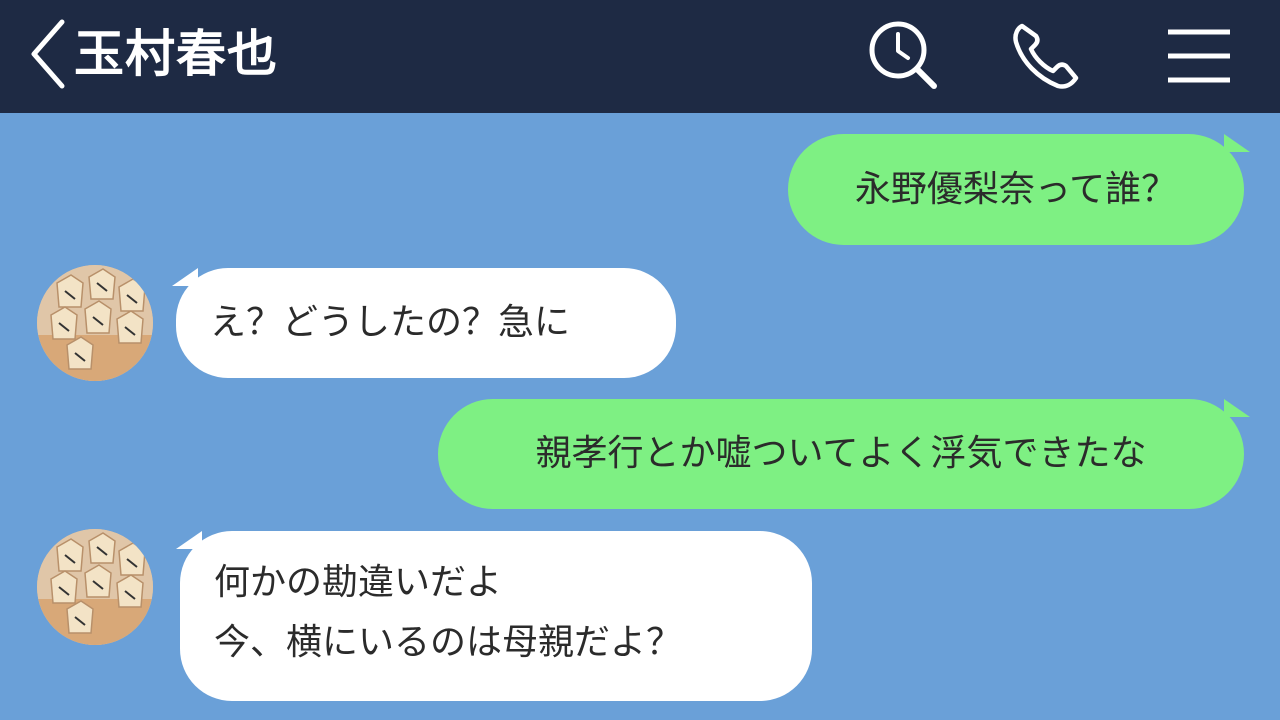  What do you see at coordinates (902, 56) in the screenshot?
I see `search-history-icon` at bounding box center [902, 56].